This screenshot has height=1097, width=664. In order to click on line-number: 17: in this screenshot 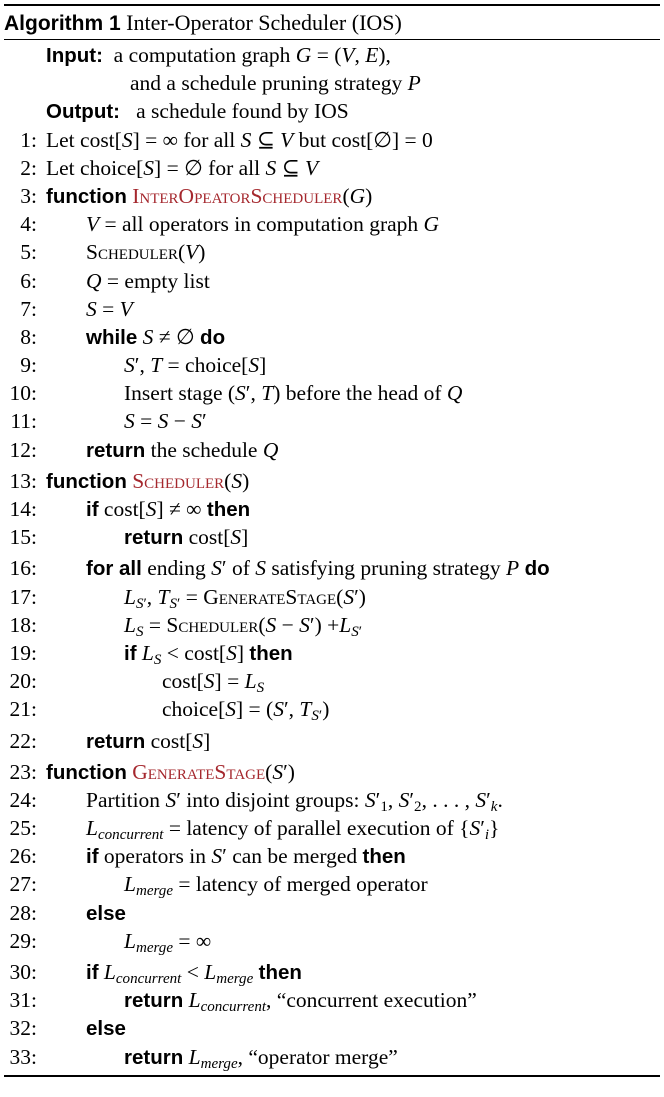, I will do `click(23, 596)`.